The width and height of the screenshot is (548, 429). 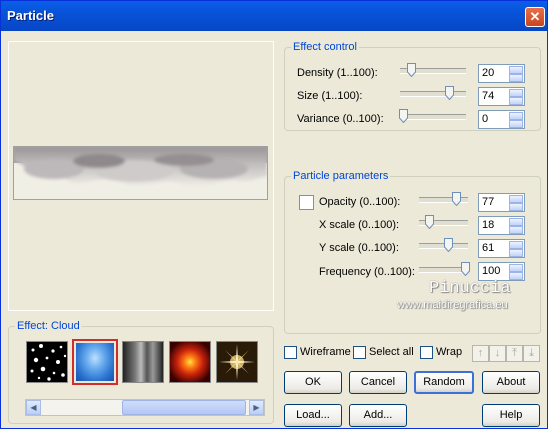 What do you see at coordinates (470, 288) in the screenshot?
I see `watermark-title: Pinuccia` at bounding box center [470, 288].